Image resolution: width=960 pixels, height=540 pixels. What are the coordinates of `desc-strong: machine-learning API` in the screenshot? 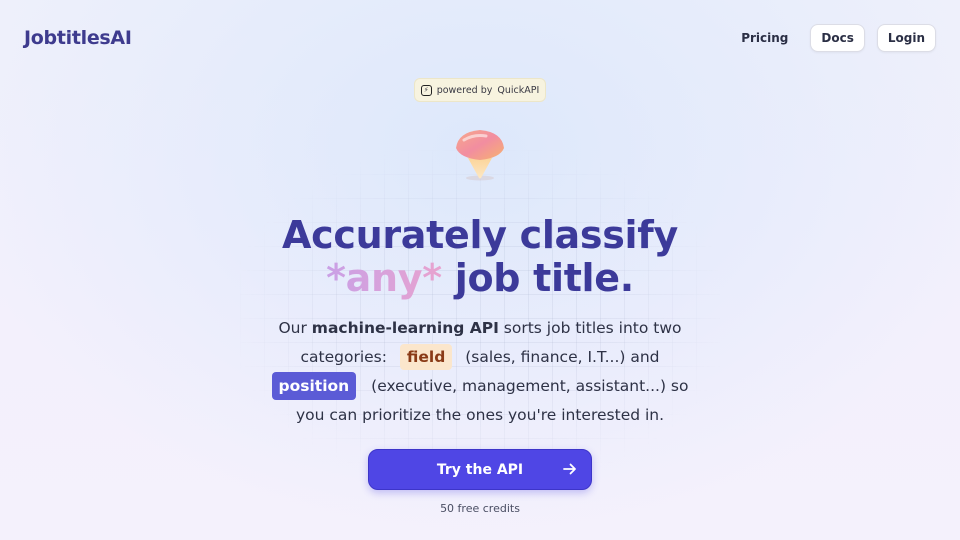 It's located at (405, 328).